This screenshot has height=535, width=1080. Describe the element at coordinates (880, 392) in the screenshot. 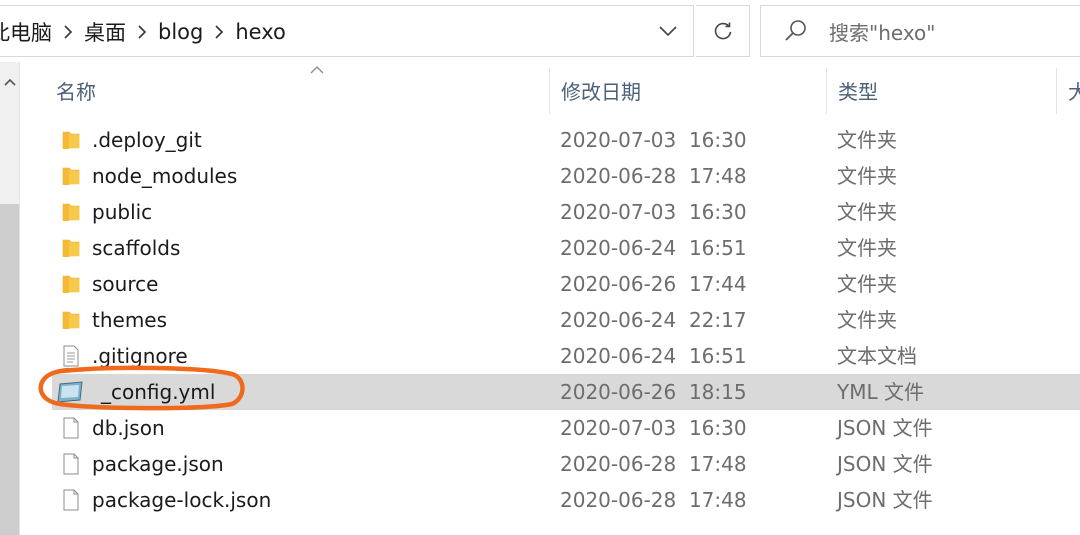

I see `file-type: YML 文件` at that location.